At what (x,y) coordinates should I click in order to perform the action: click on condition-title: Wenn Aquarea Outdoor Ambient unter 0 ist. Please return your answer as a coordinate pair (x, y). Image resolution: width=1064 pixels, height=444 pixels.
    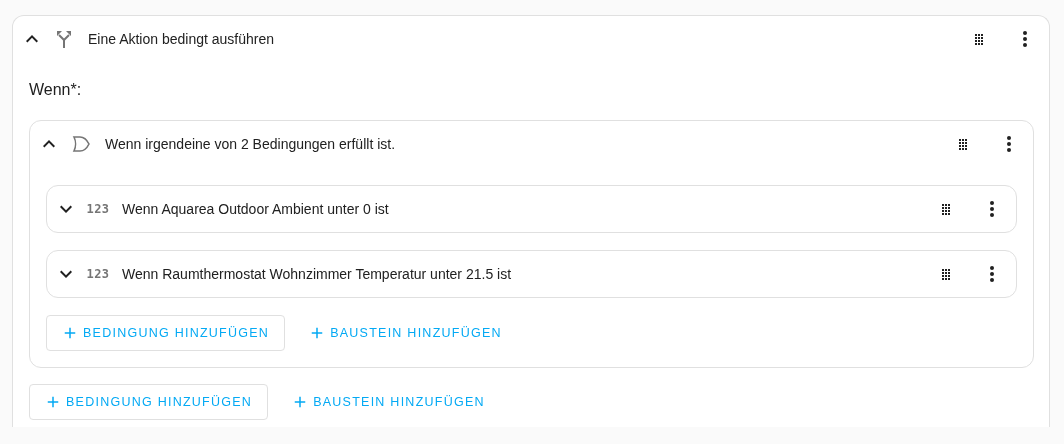
    Looking at the image, I should click on (256, 209).